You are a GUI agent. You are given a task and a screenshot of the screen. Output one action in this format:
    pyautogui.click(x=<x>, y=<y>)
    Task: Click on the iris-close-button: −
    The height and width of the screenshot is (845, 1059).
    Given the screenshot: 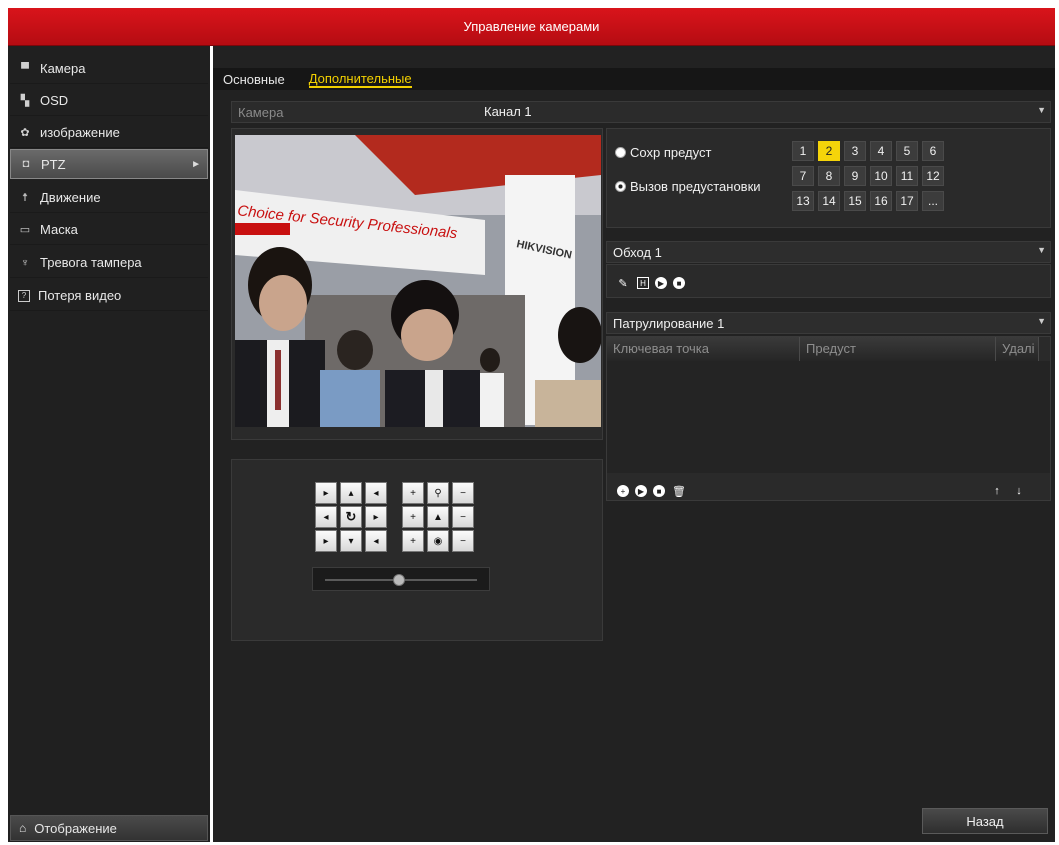 What is the action you would take?
    pyautogui.click(x=463, y=541)
    